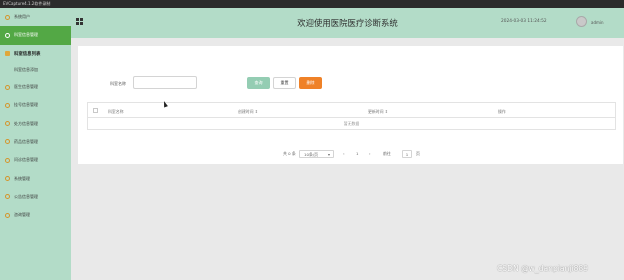 The height and width of the screenshot is (280, 624). I want to click on sidebar-item-label: 科室信息管理, so click(26, 35).